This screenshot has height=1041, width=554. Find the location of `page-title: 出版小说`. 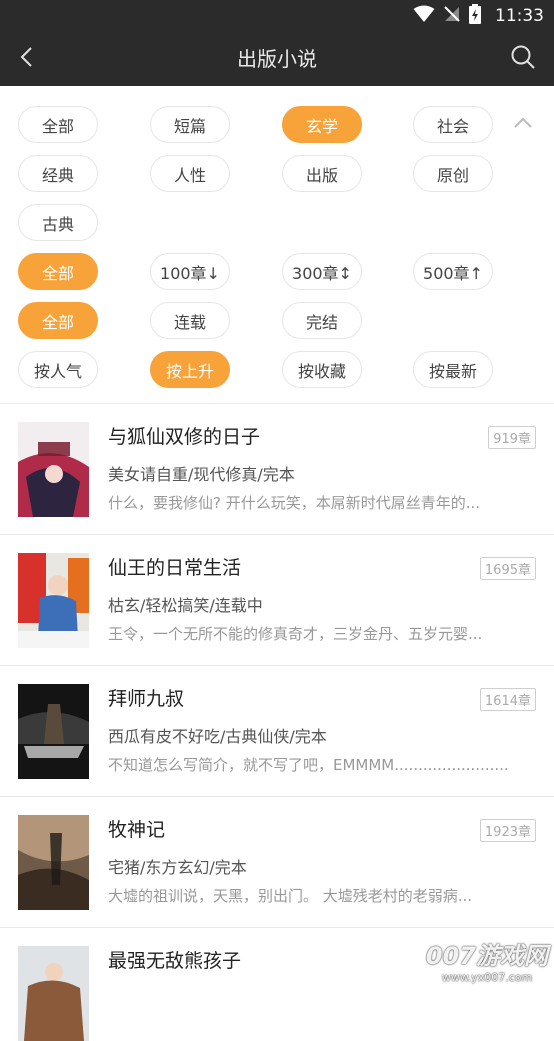

page-title: 出版小说 is located at coordinates (277, 59).